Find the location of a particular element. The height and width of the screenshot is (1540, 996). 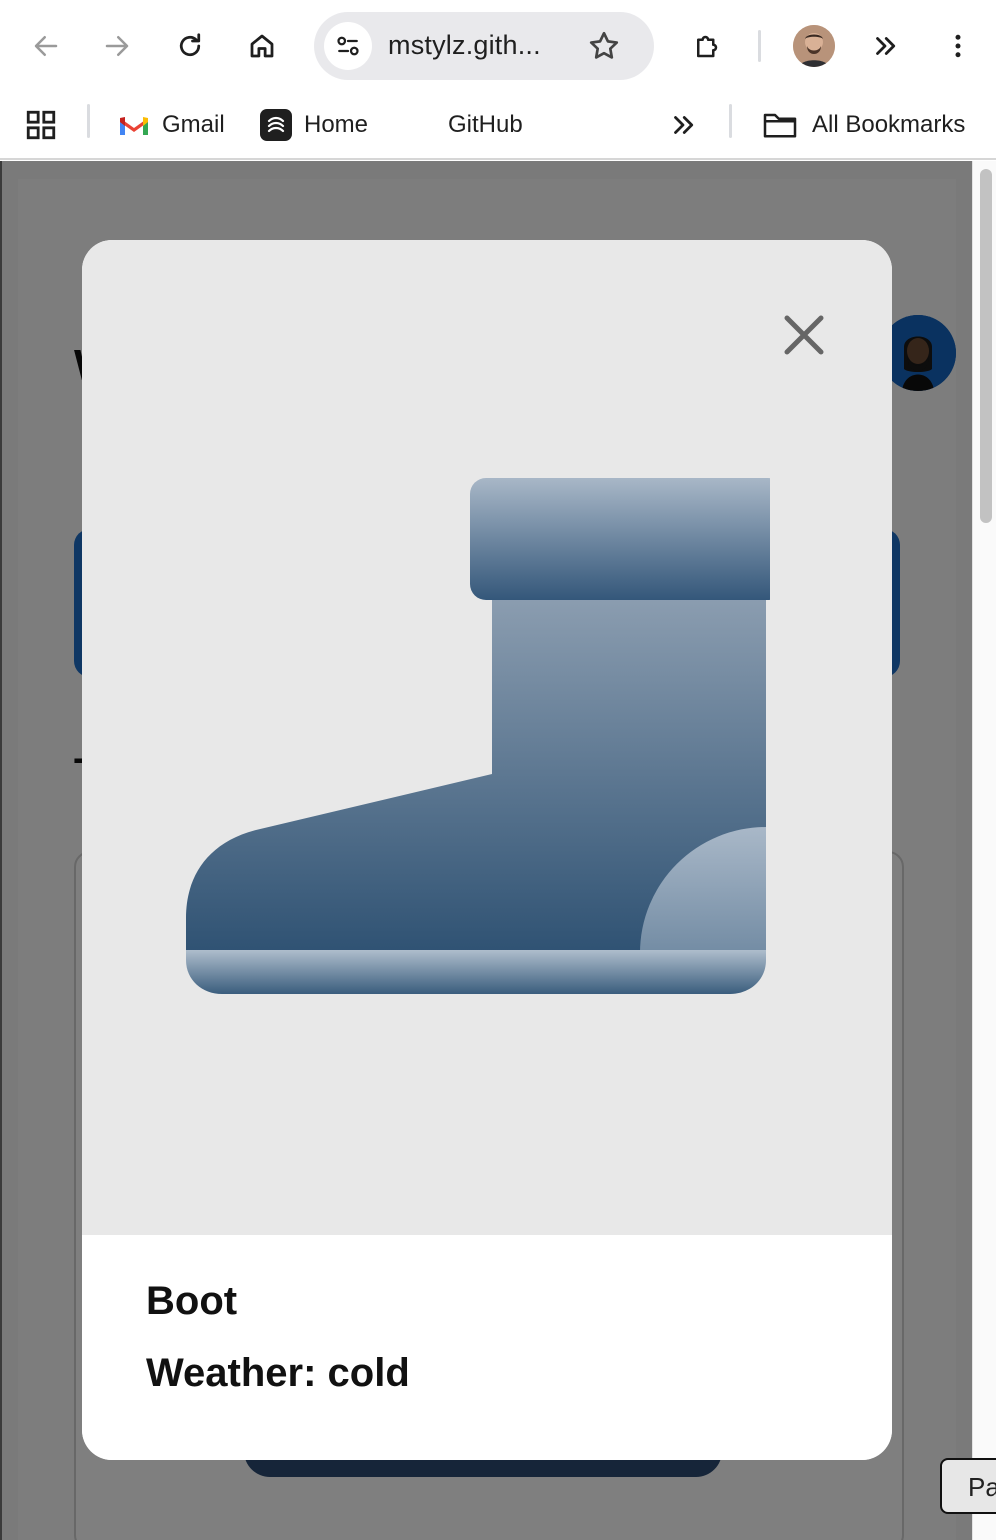

close-icon is located at coordinates (804, 335).